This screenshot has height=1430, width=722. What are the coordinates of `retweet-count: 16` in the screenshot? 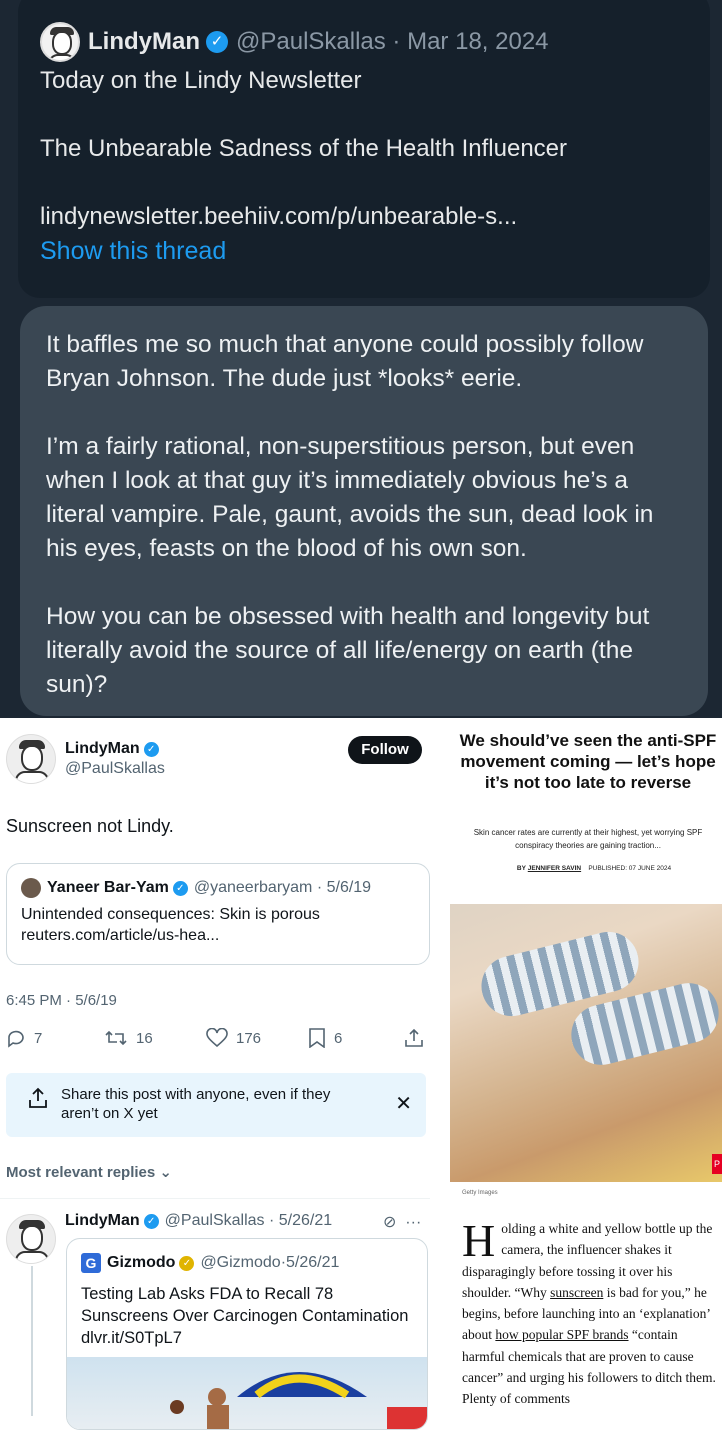 It's located at (144, 1038).